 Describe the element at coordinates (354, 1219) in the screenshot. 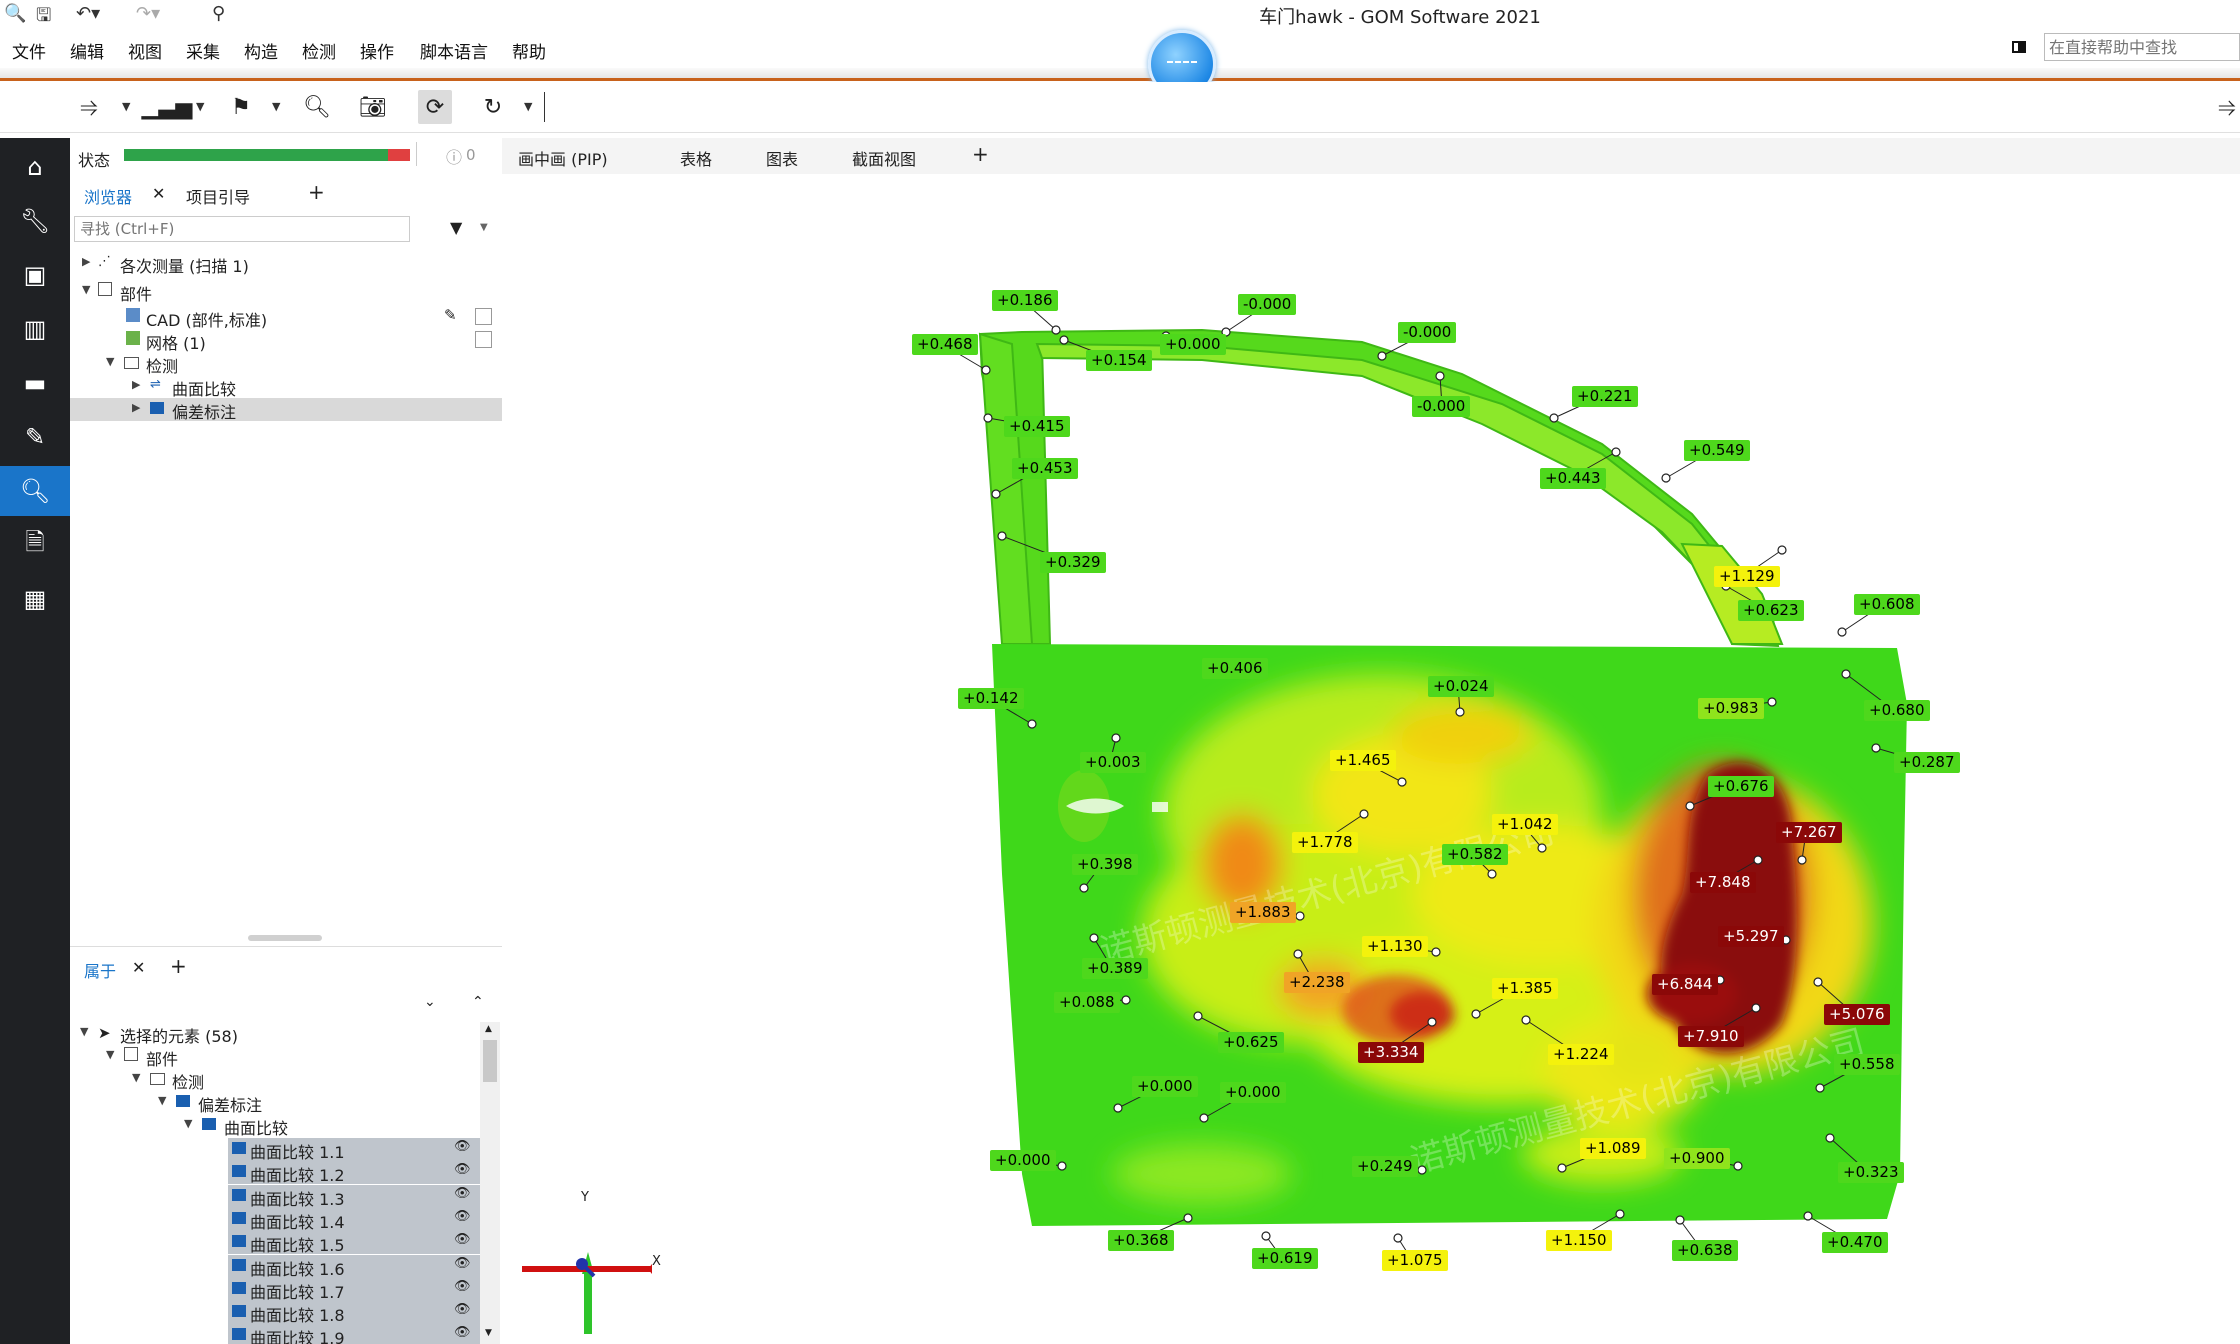

I see `comparison-row: 曲面比较 1.4 👁︎` at that location.